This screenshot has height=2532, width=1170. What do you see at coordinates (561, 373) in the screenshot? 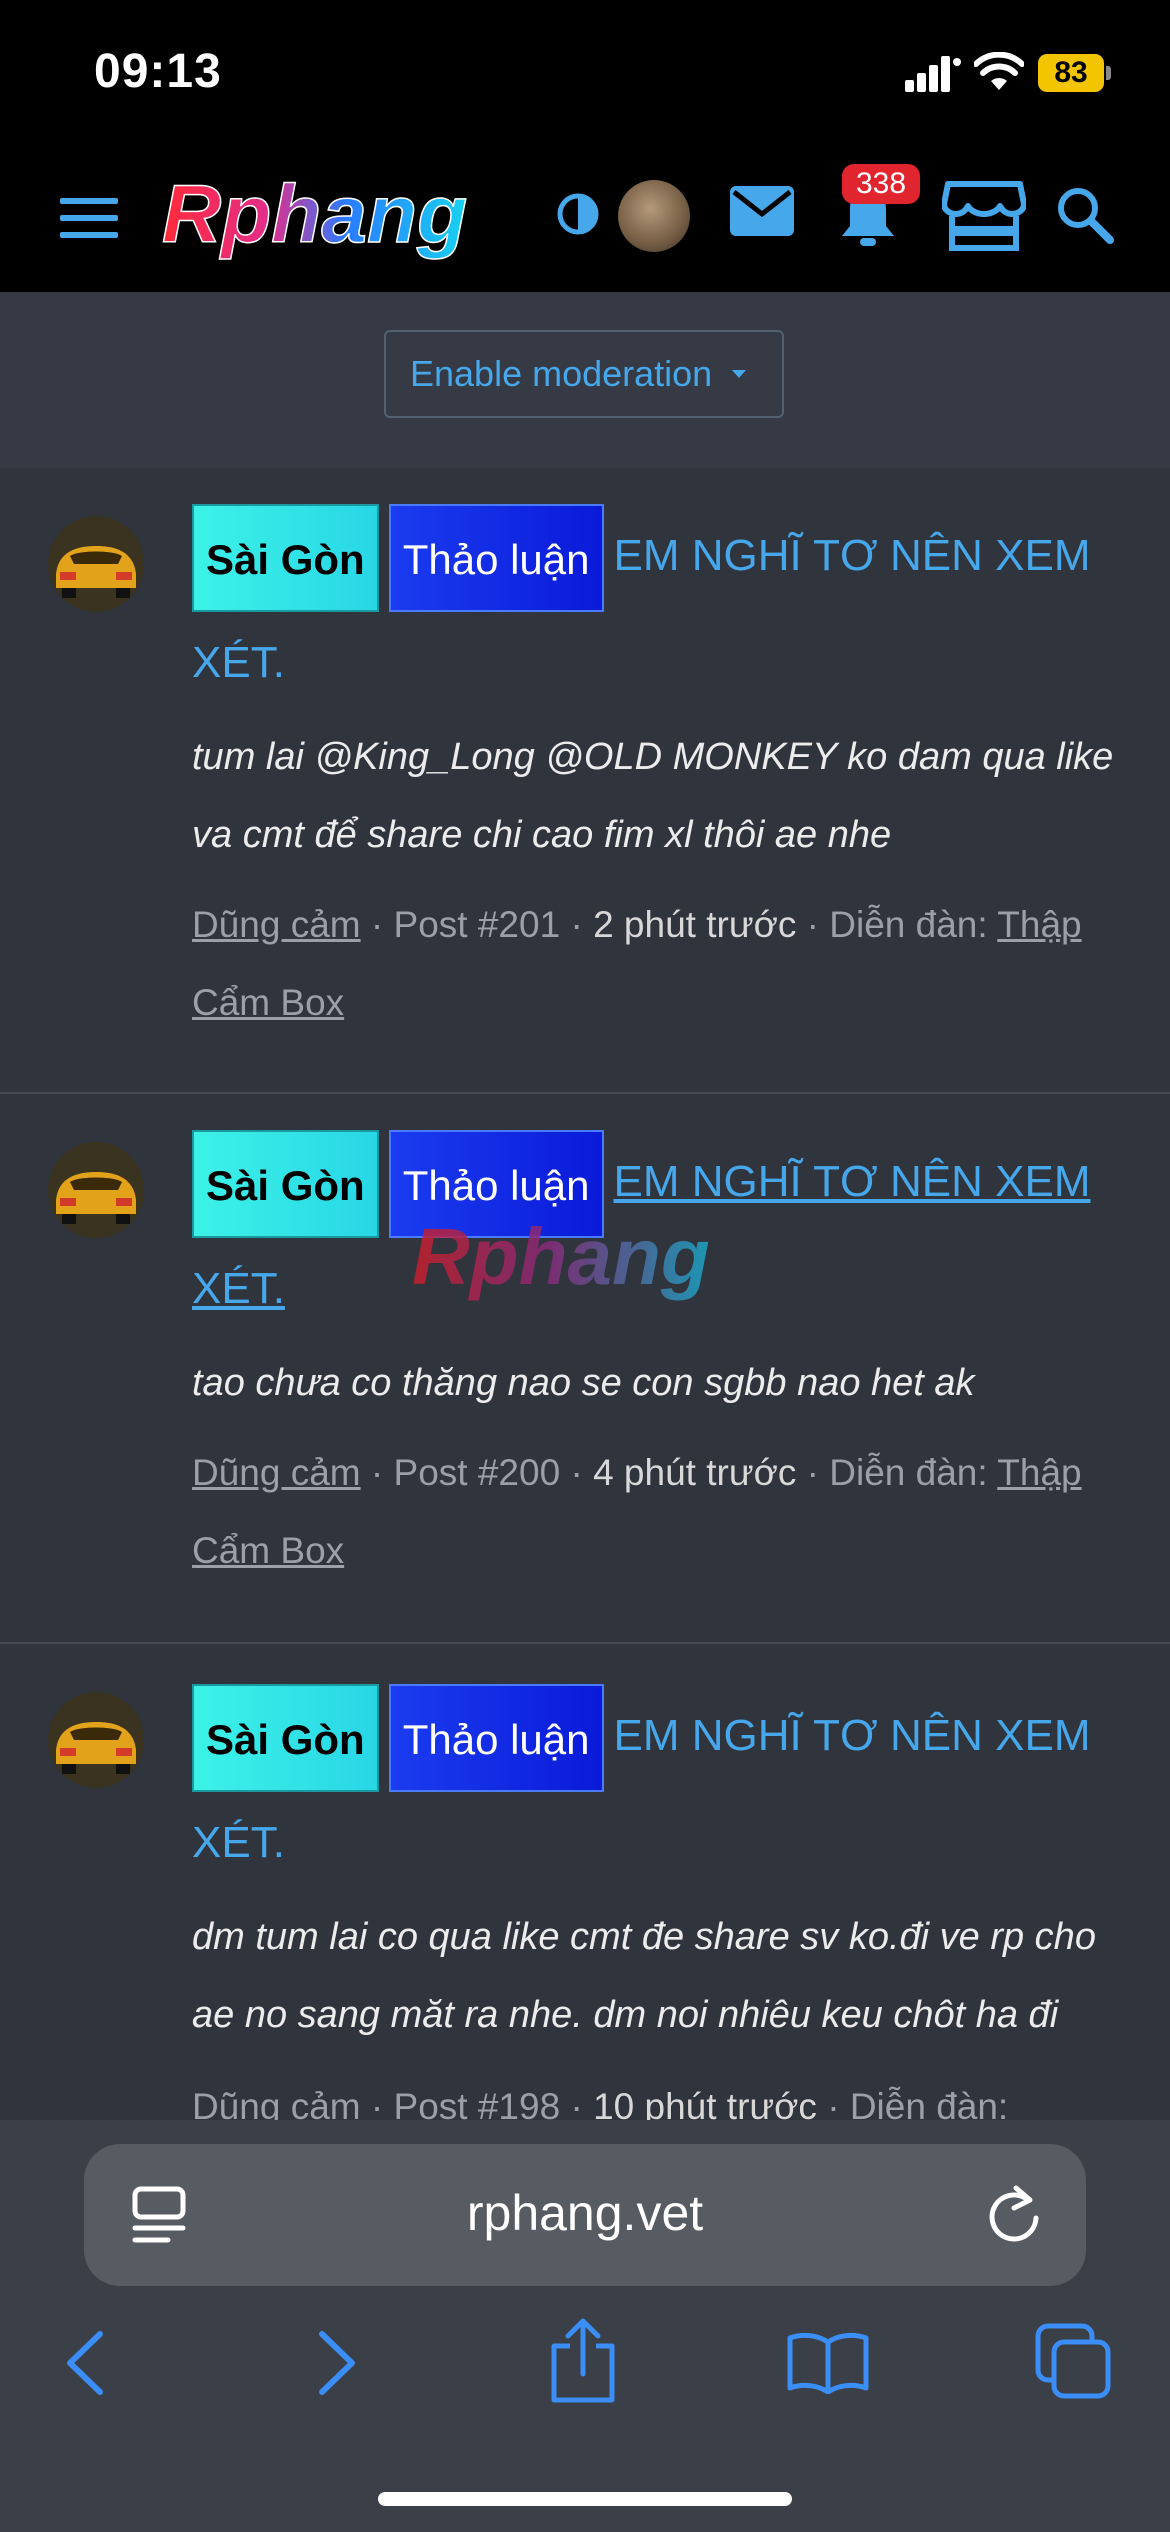
I see `enable-moderation-label: Enable moderation` at bounding box center [561, 373].